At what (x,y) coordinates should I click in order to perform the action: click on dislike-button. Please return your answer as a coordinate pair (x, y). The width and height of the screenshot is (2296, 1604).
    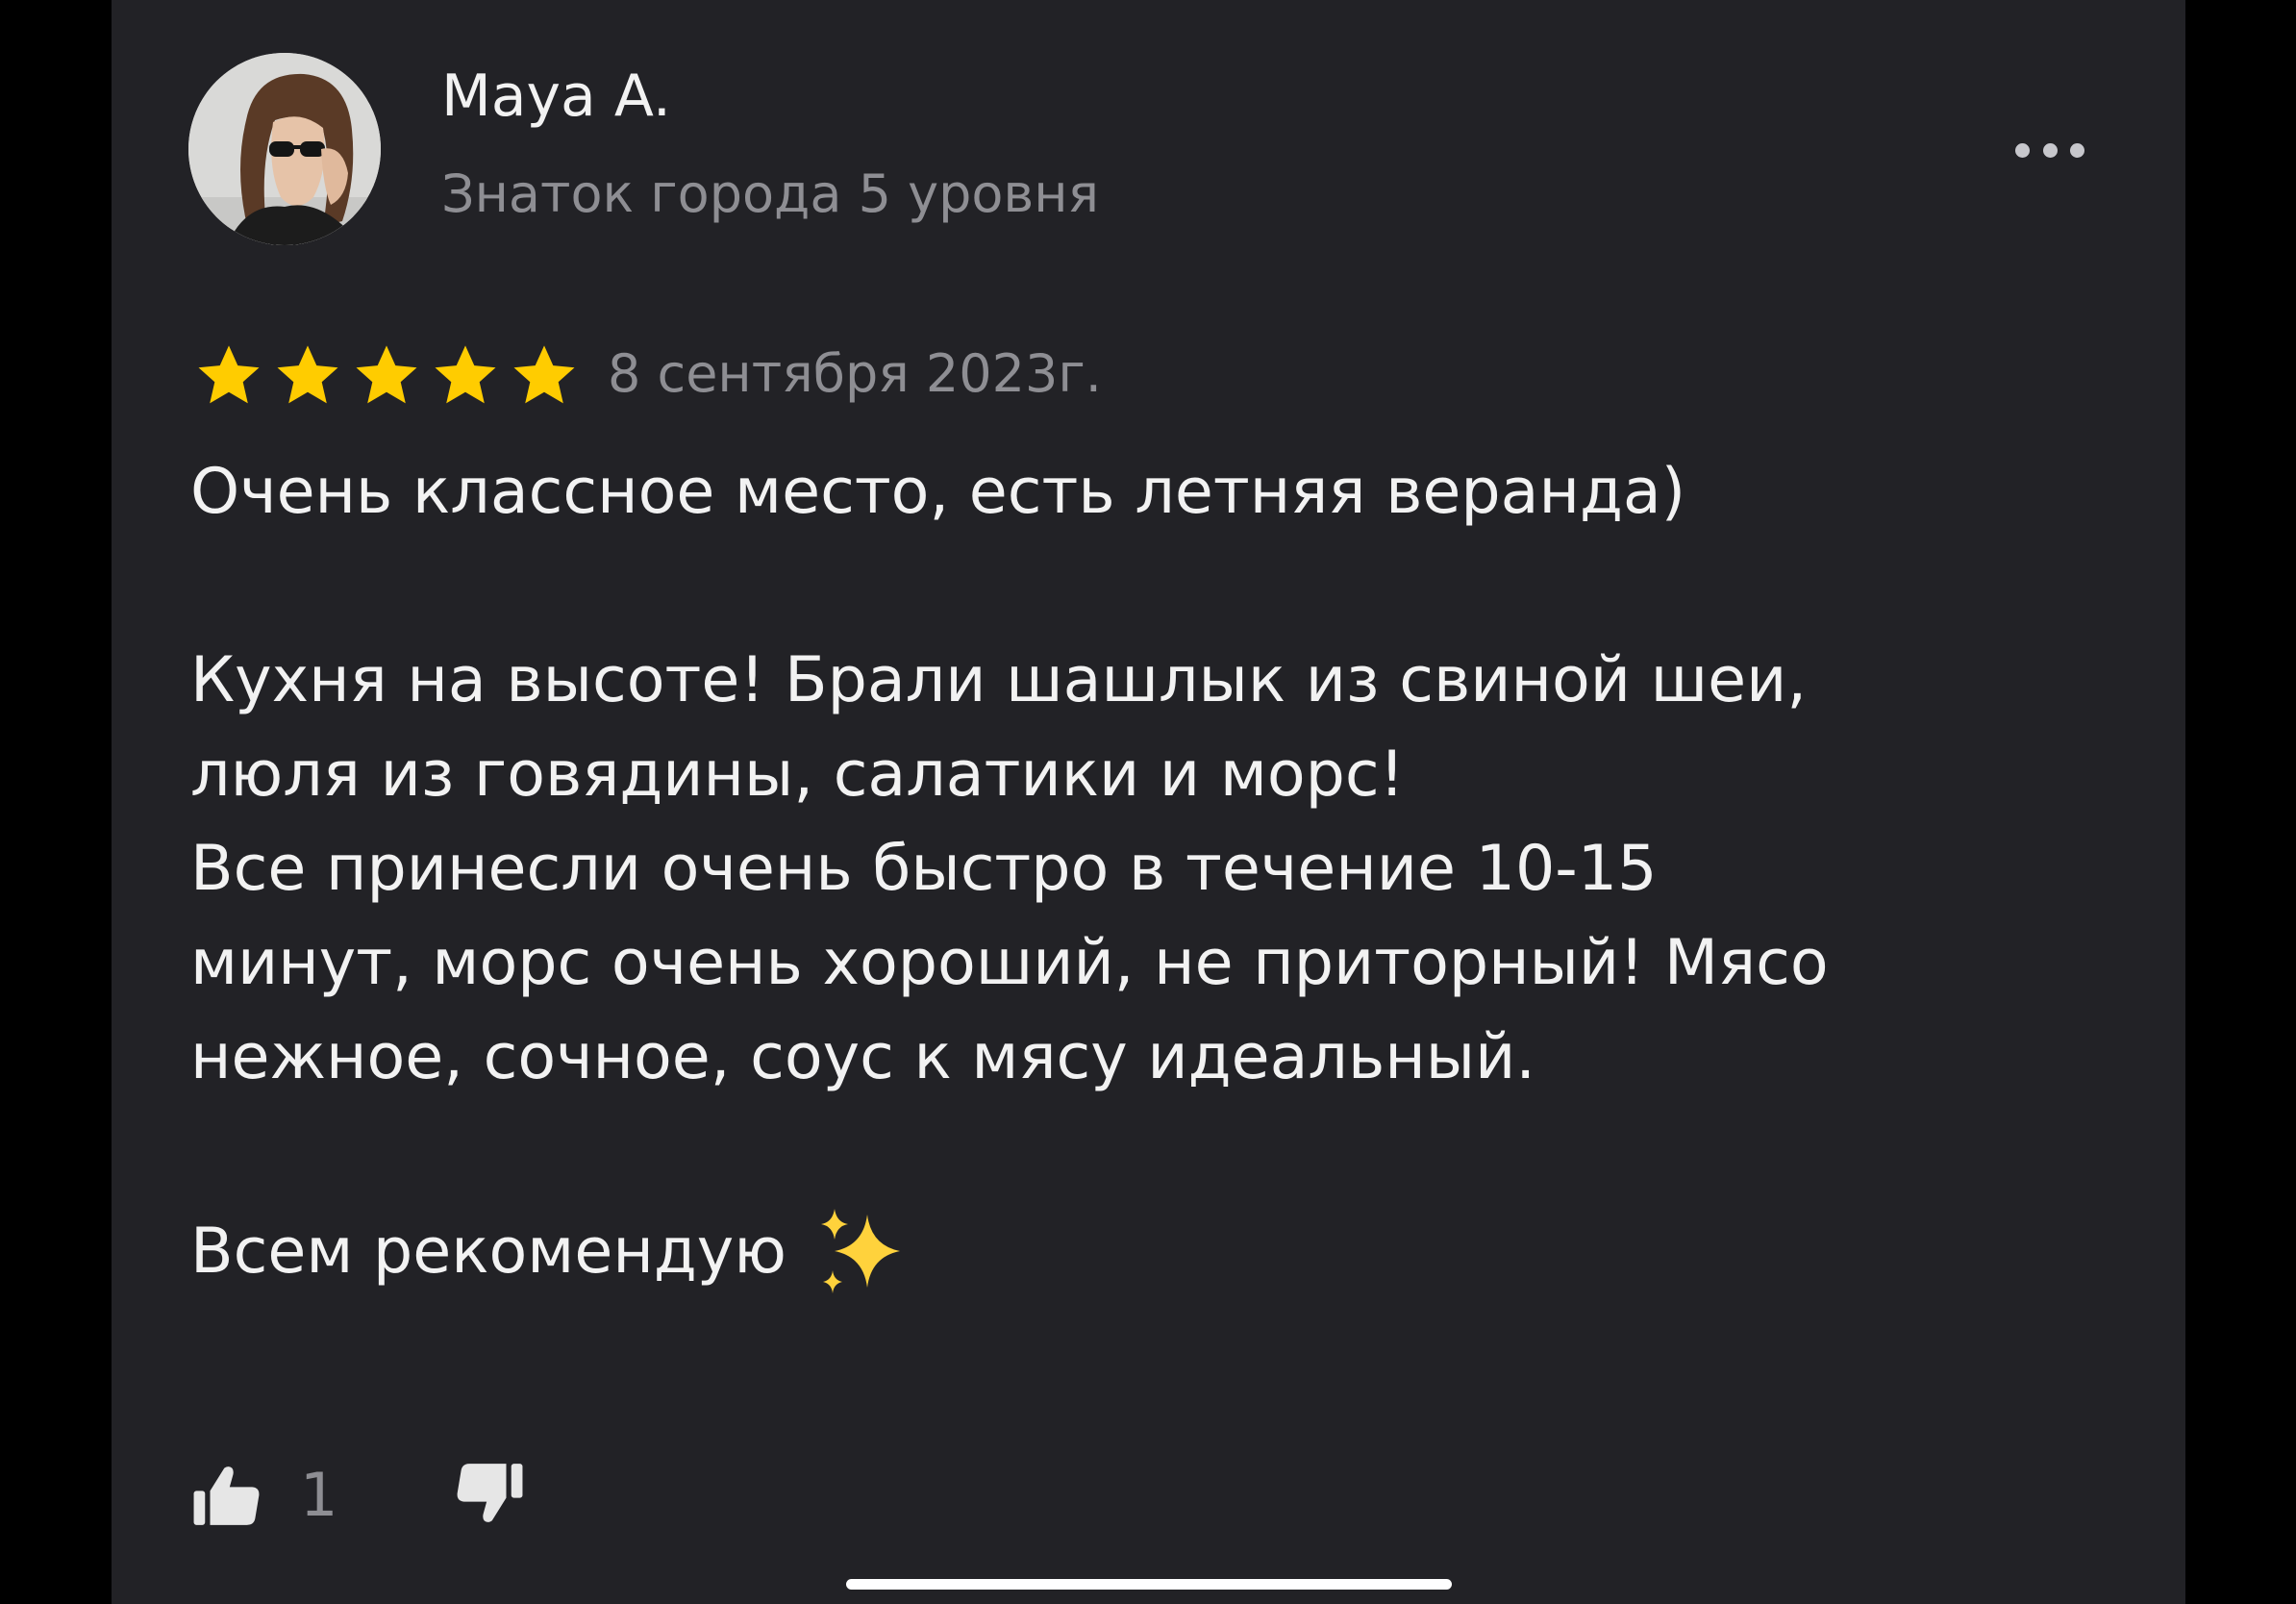
    Looking at the image, I should click on (488, 1495).